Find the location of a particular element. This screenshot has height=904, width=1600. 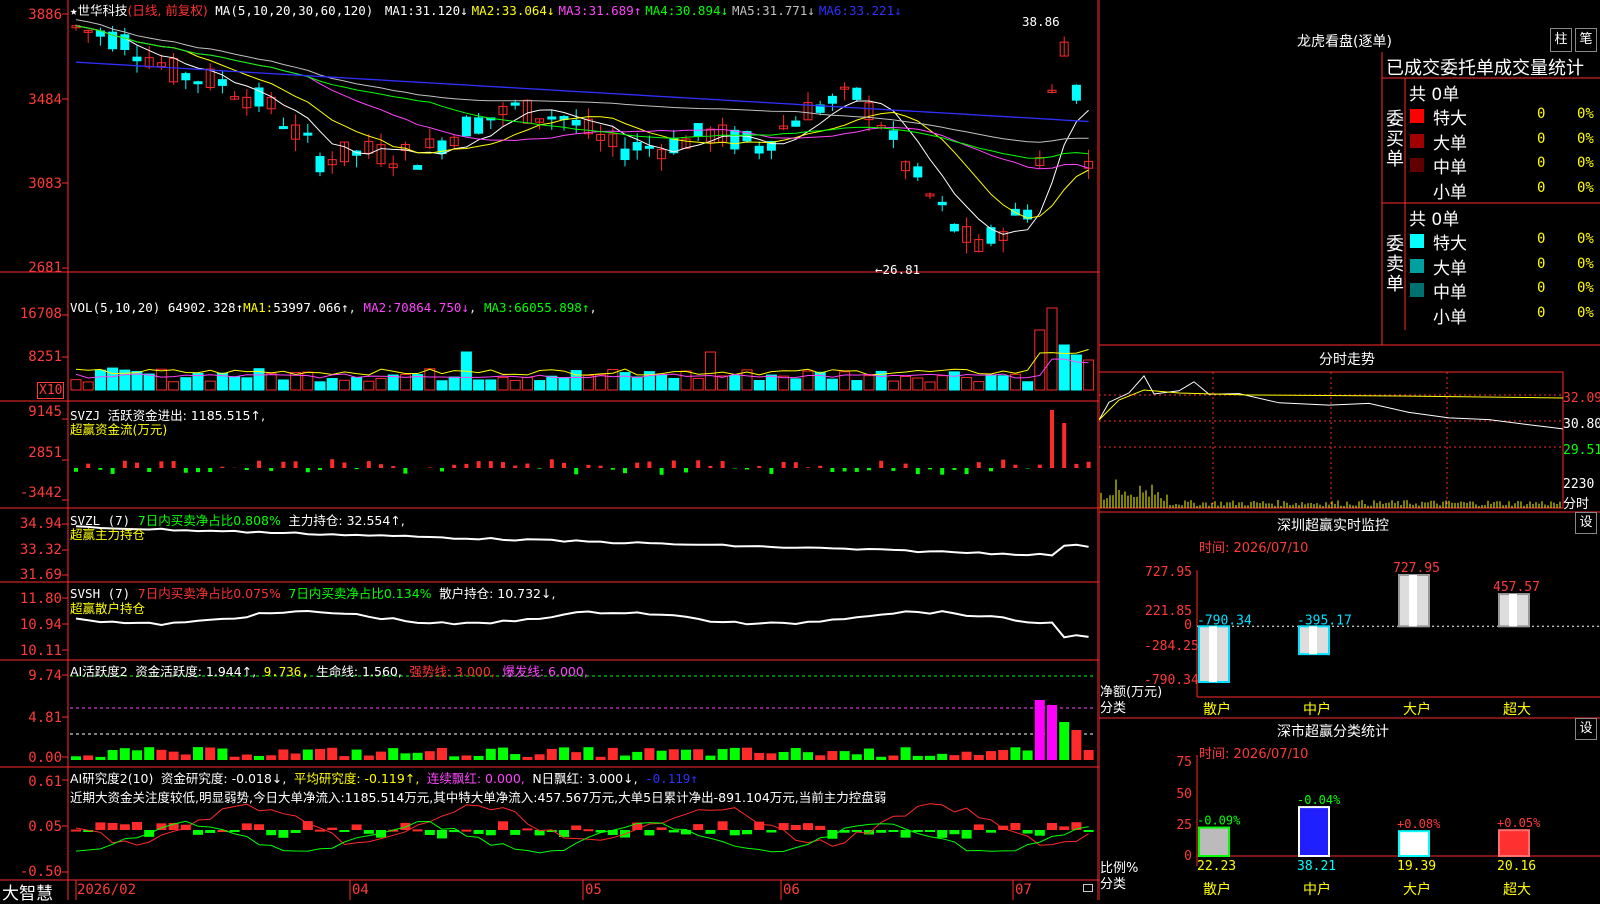

monitor-value-label: 727.95 is located at coordinates (1416, 568).